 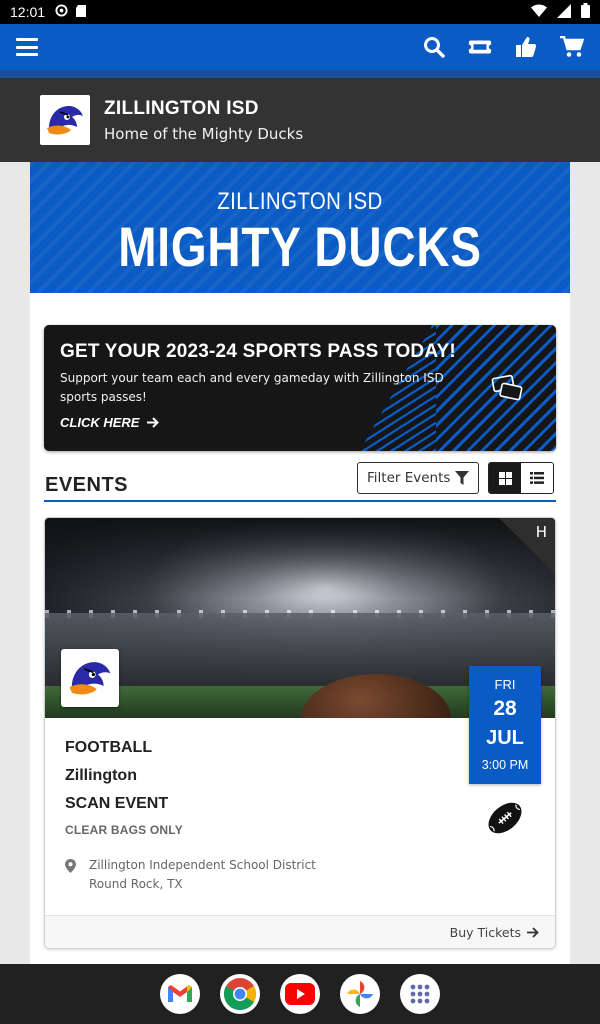 I want to click on apps-icon, so click(x=420, y=994).